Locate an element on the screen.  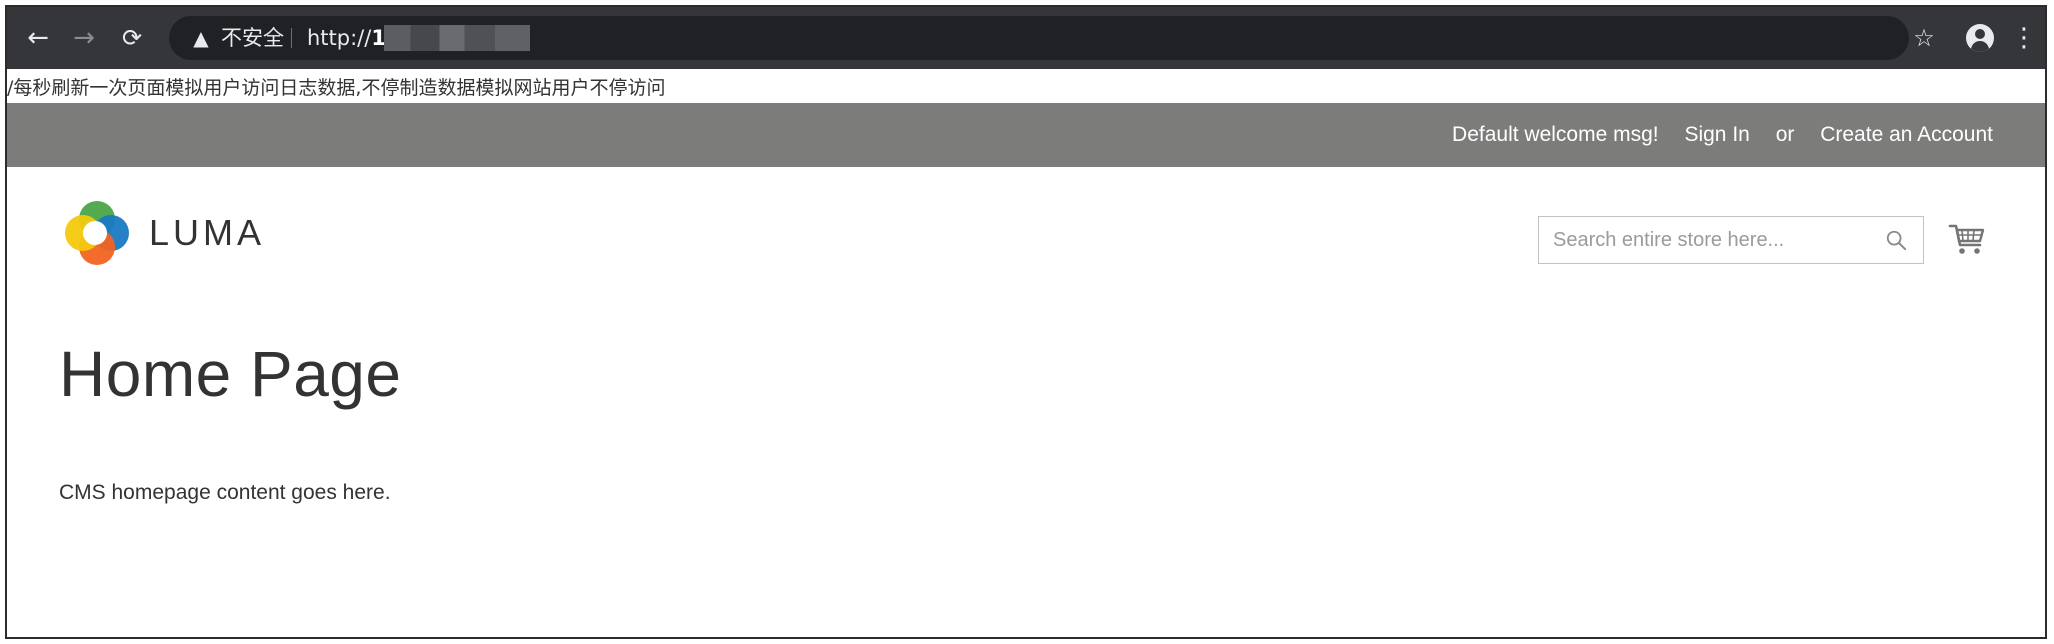
sign-in-link: Sign In is located at coordinates (1716, 134).